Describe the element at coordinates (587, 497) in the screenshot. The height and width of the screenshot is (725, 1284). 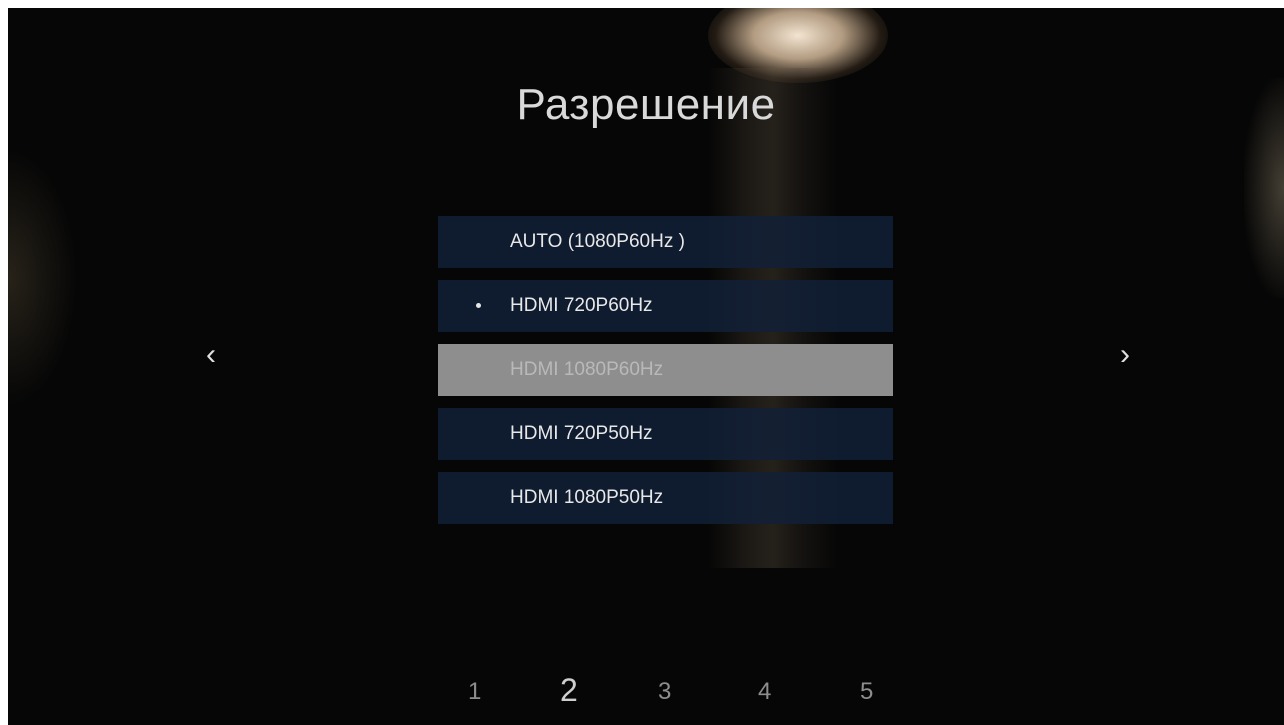
I see `option-label: HDMI 1080P50Hz` at that location.